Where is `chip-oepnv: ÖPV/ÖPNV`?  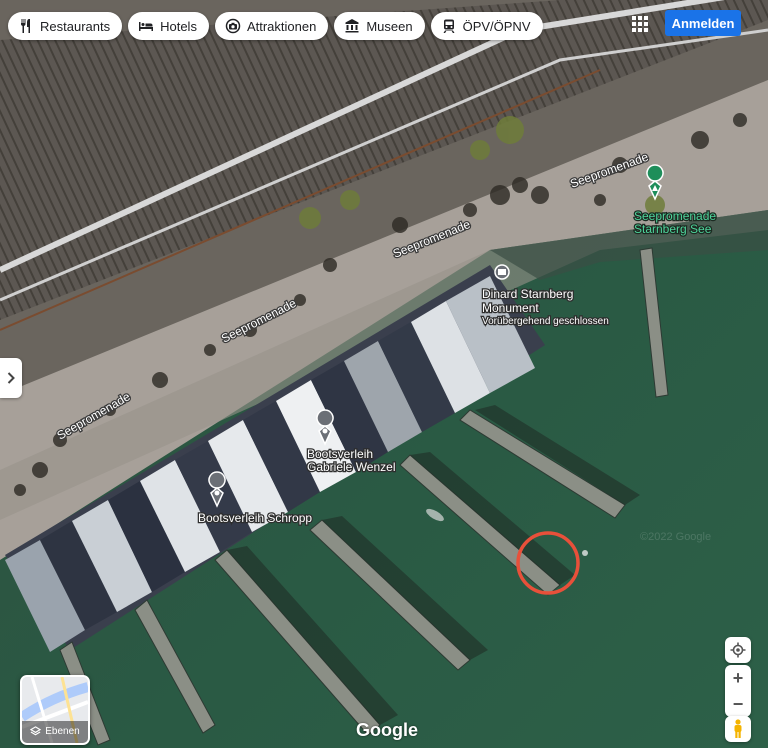
chip-oepnv: ÖPV/ÖPNV is located at coordinates (486, 26).